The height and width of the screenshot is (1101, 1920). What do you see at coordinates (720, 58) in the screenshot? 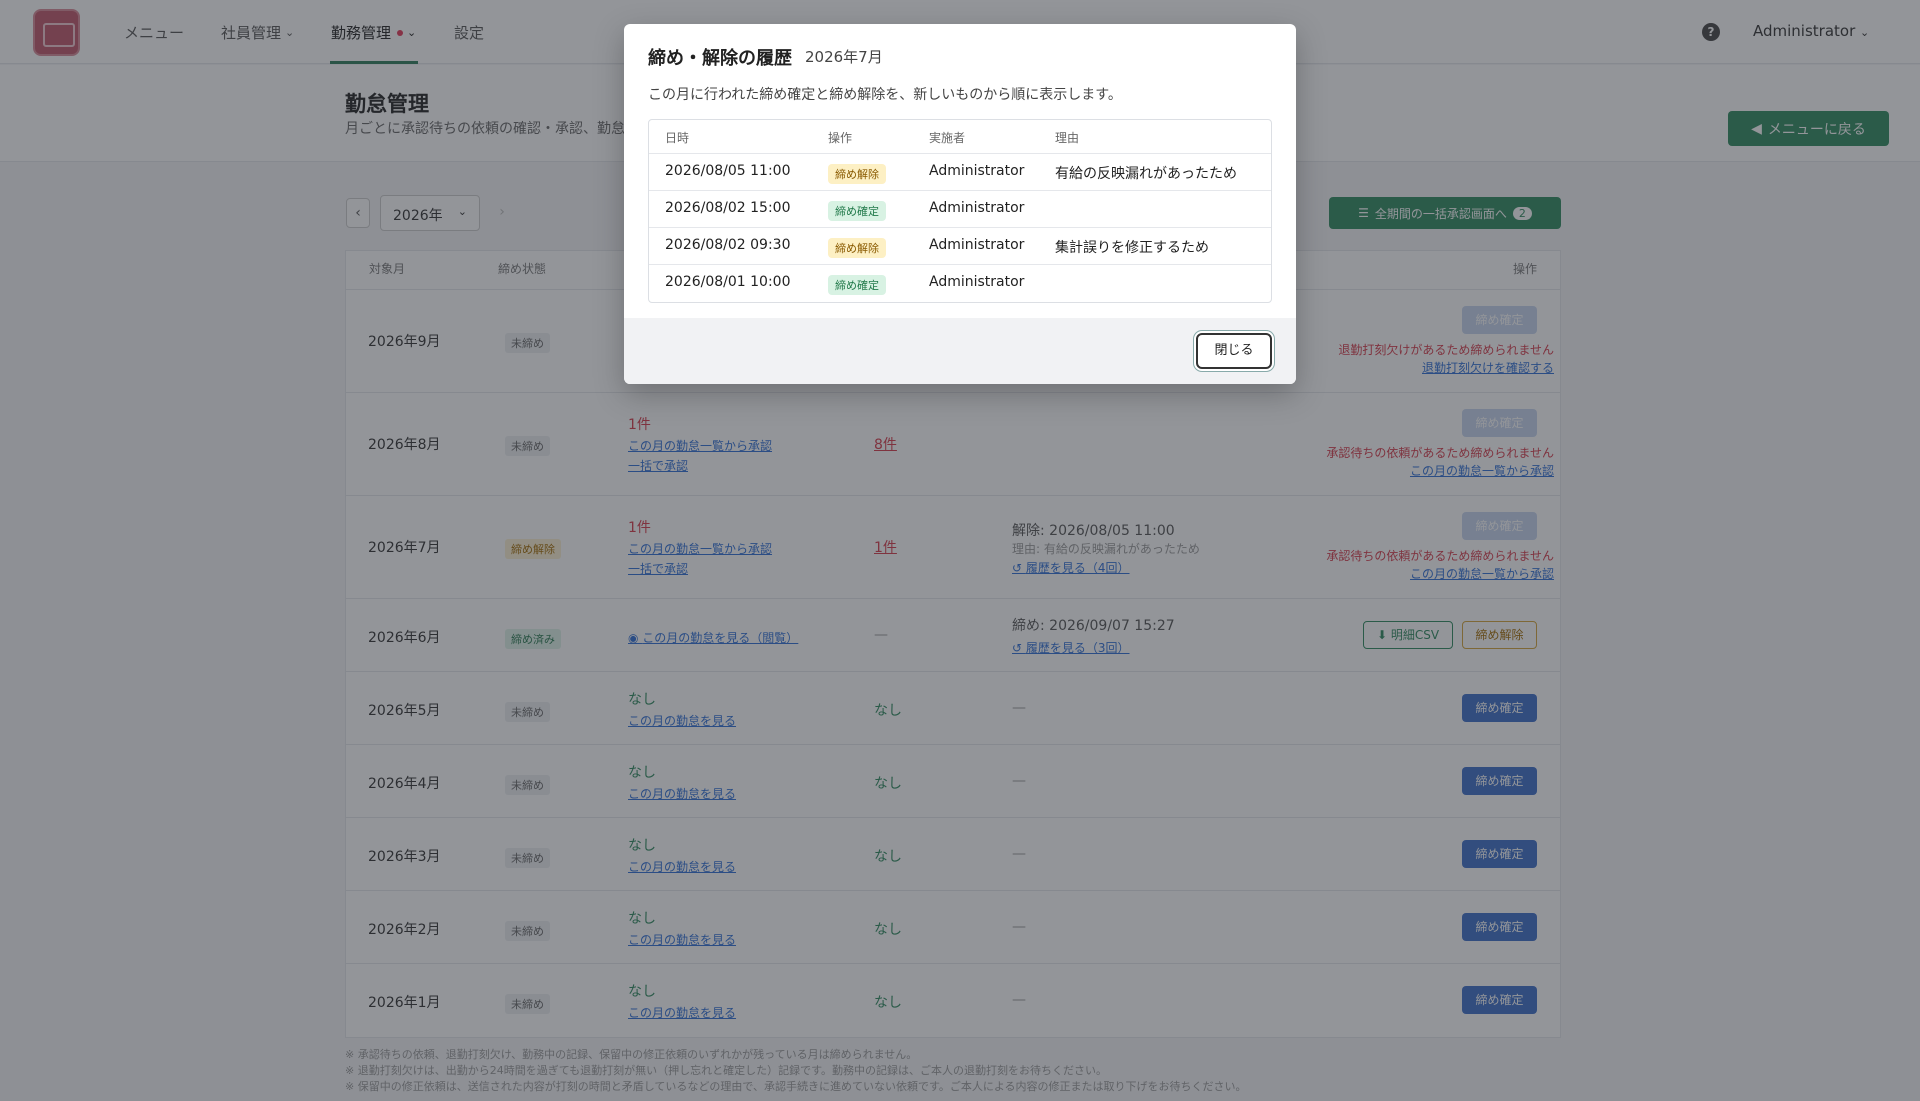
I see `modal-title: 締め・解除の履歴` at bounding box center [720, 58].